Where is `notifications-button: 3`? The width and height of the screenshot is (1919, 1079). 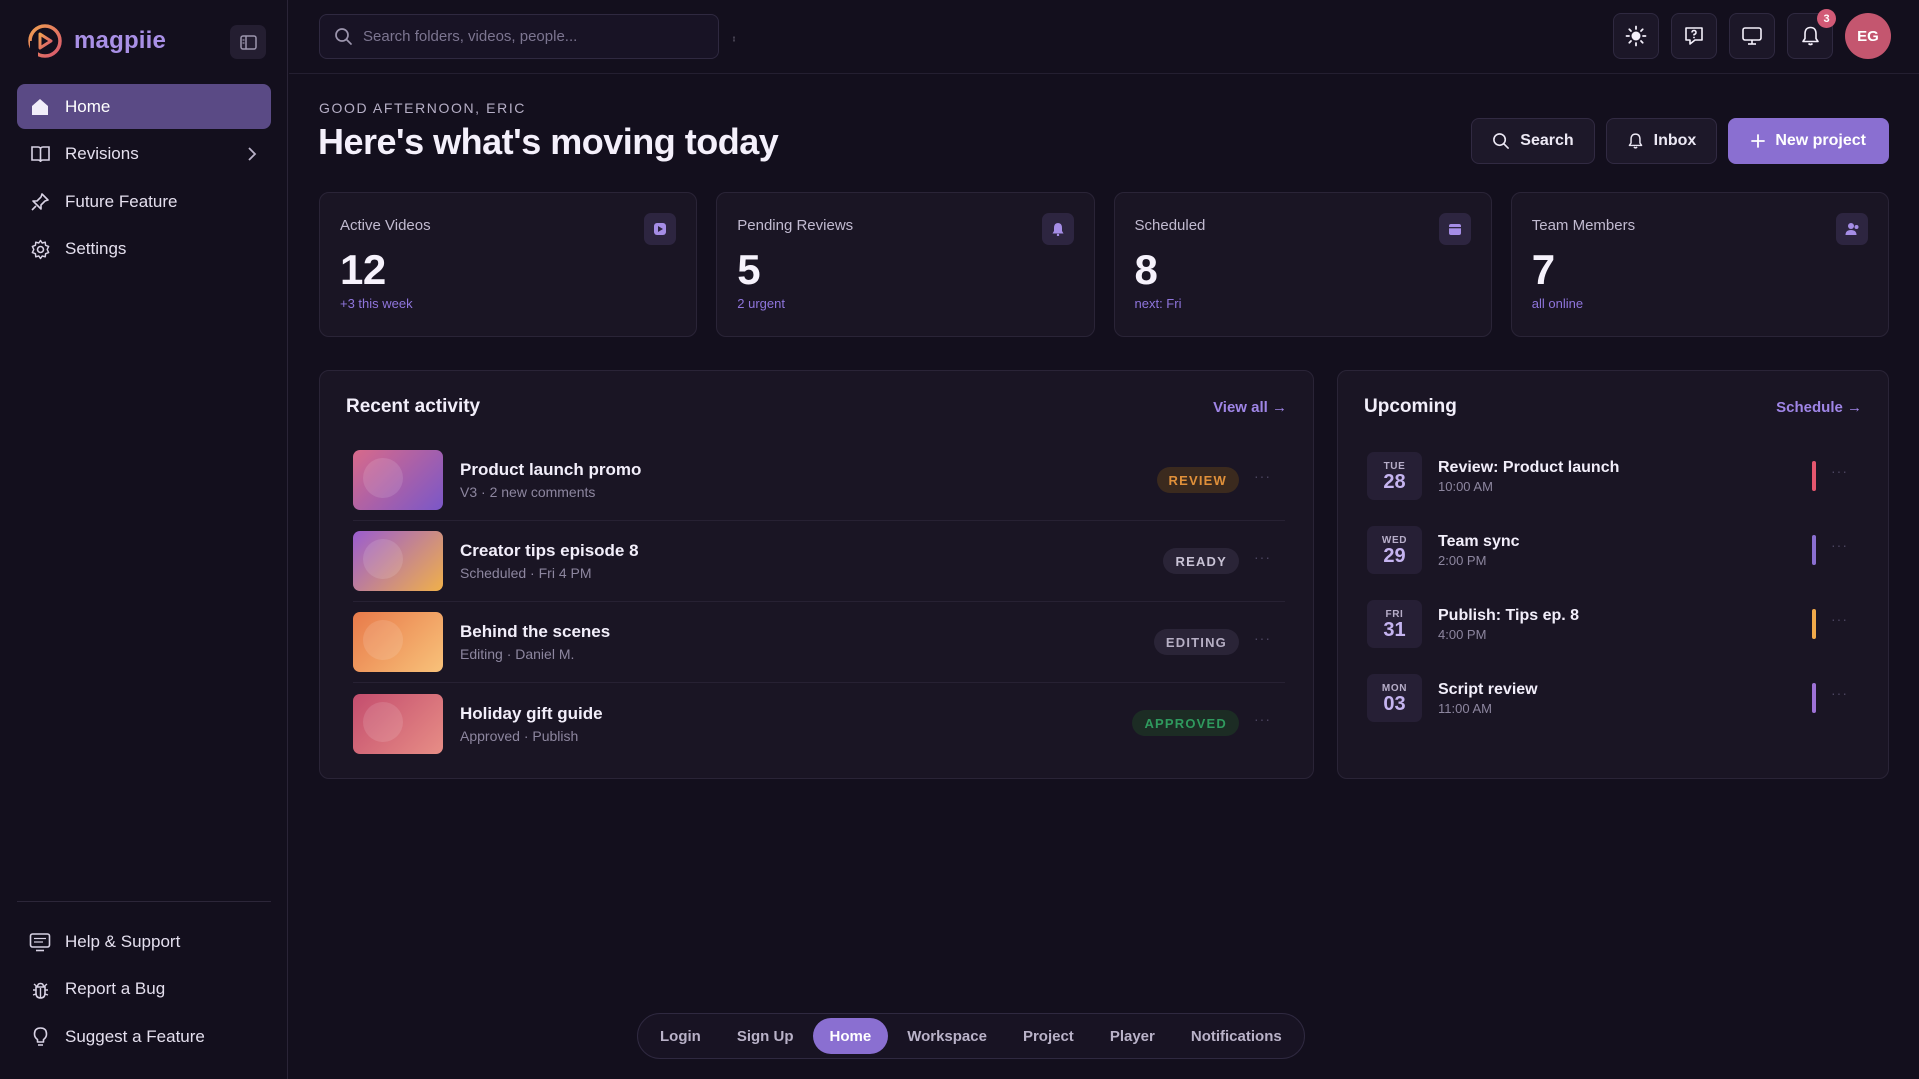
notifications-button: 3 is located at coordinates (1811, 34).